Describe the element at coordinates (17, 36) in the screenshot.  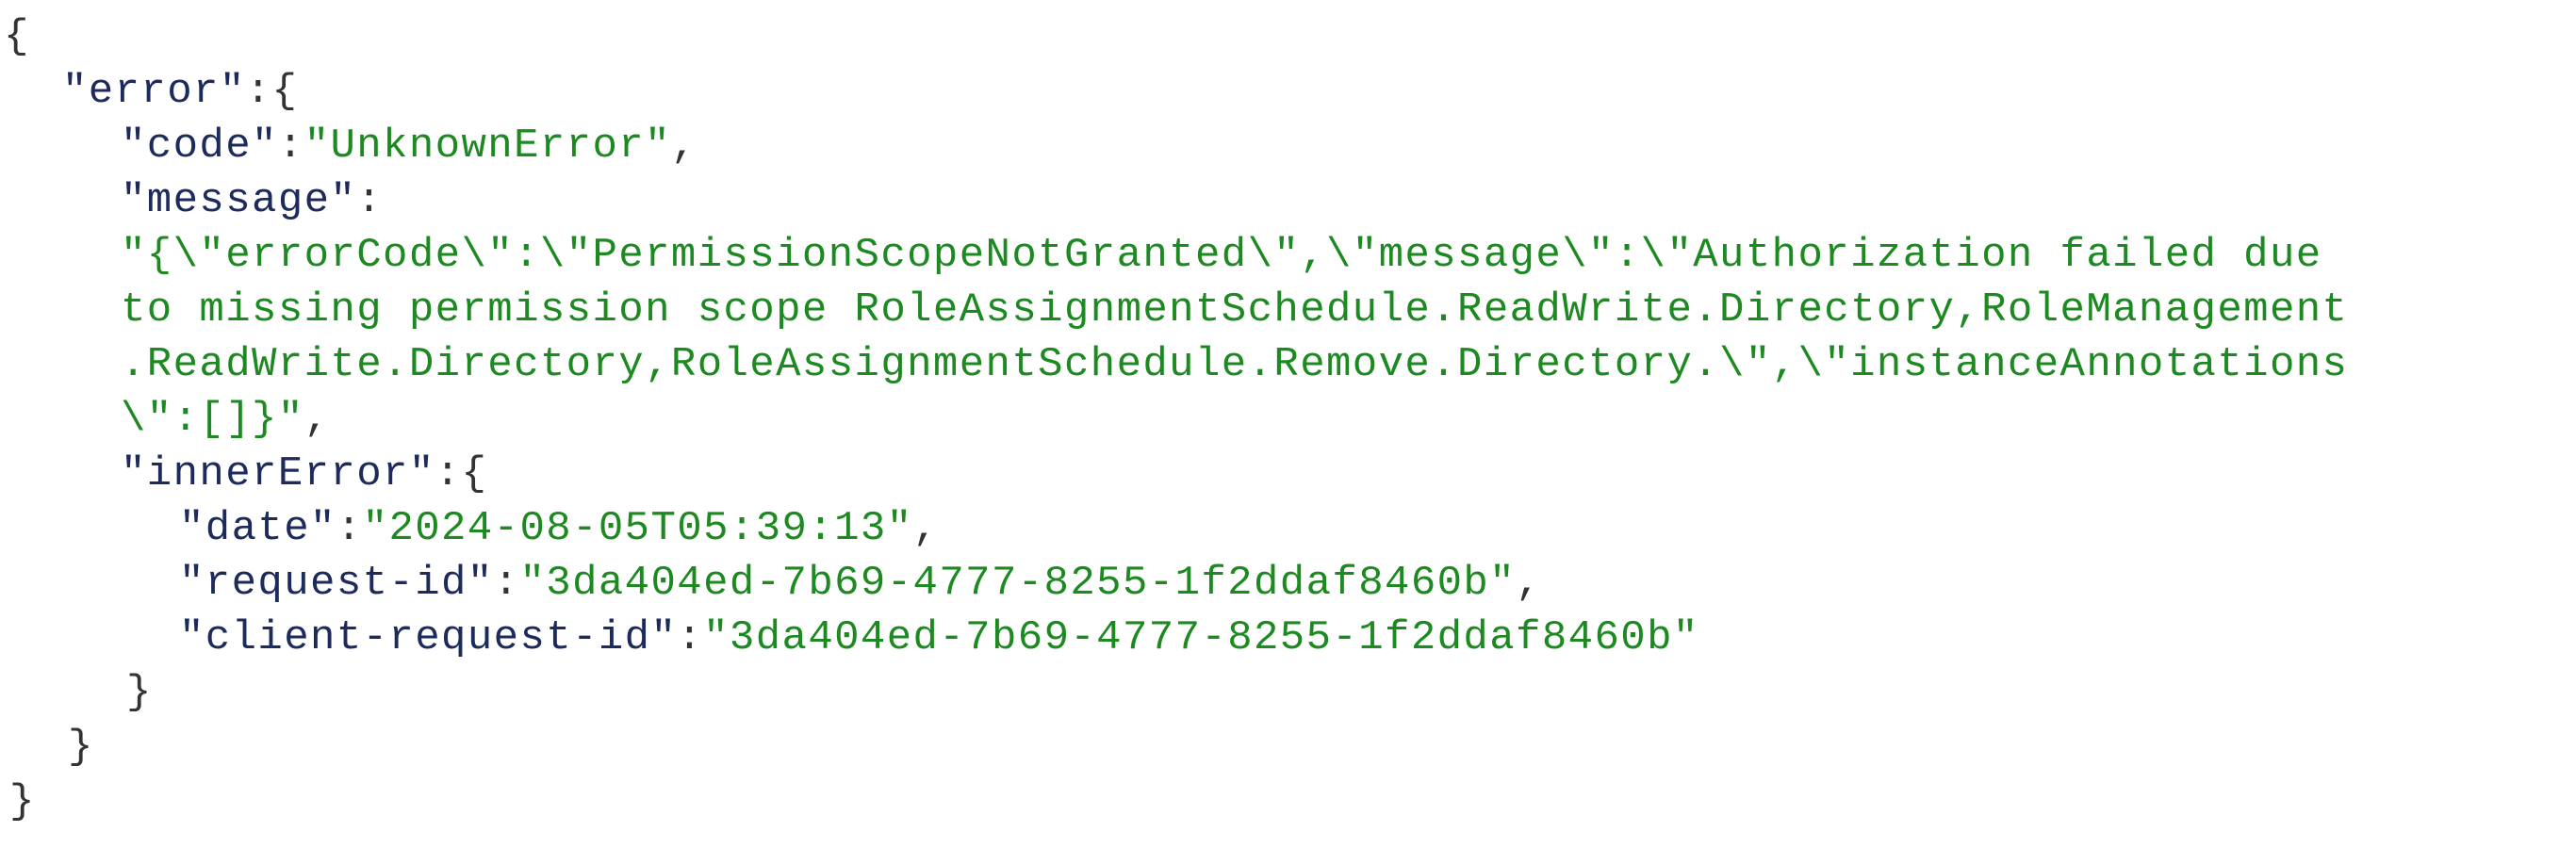
I see `root-open-brace: {` at that location.